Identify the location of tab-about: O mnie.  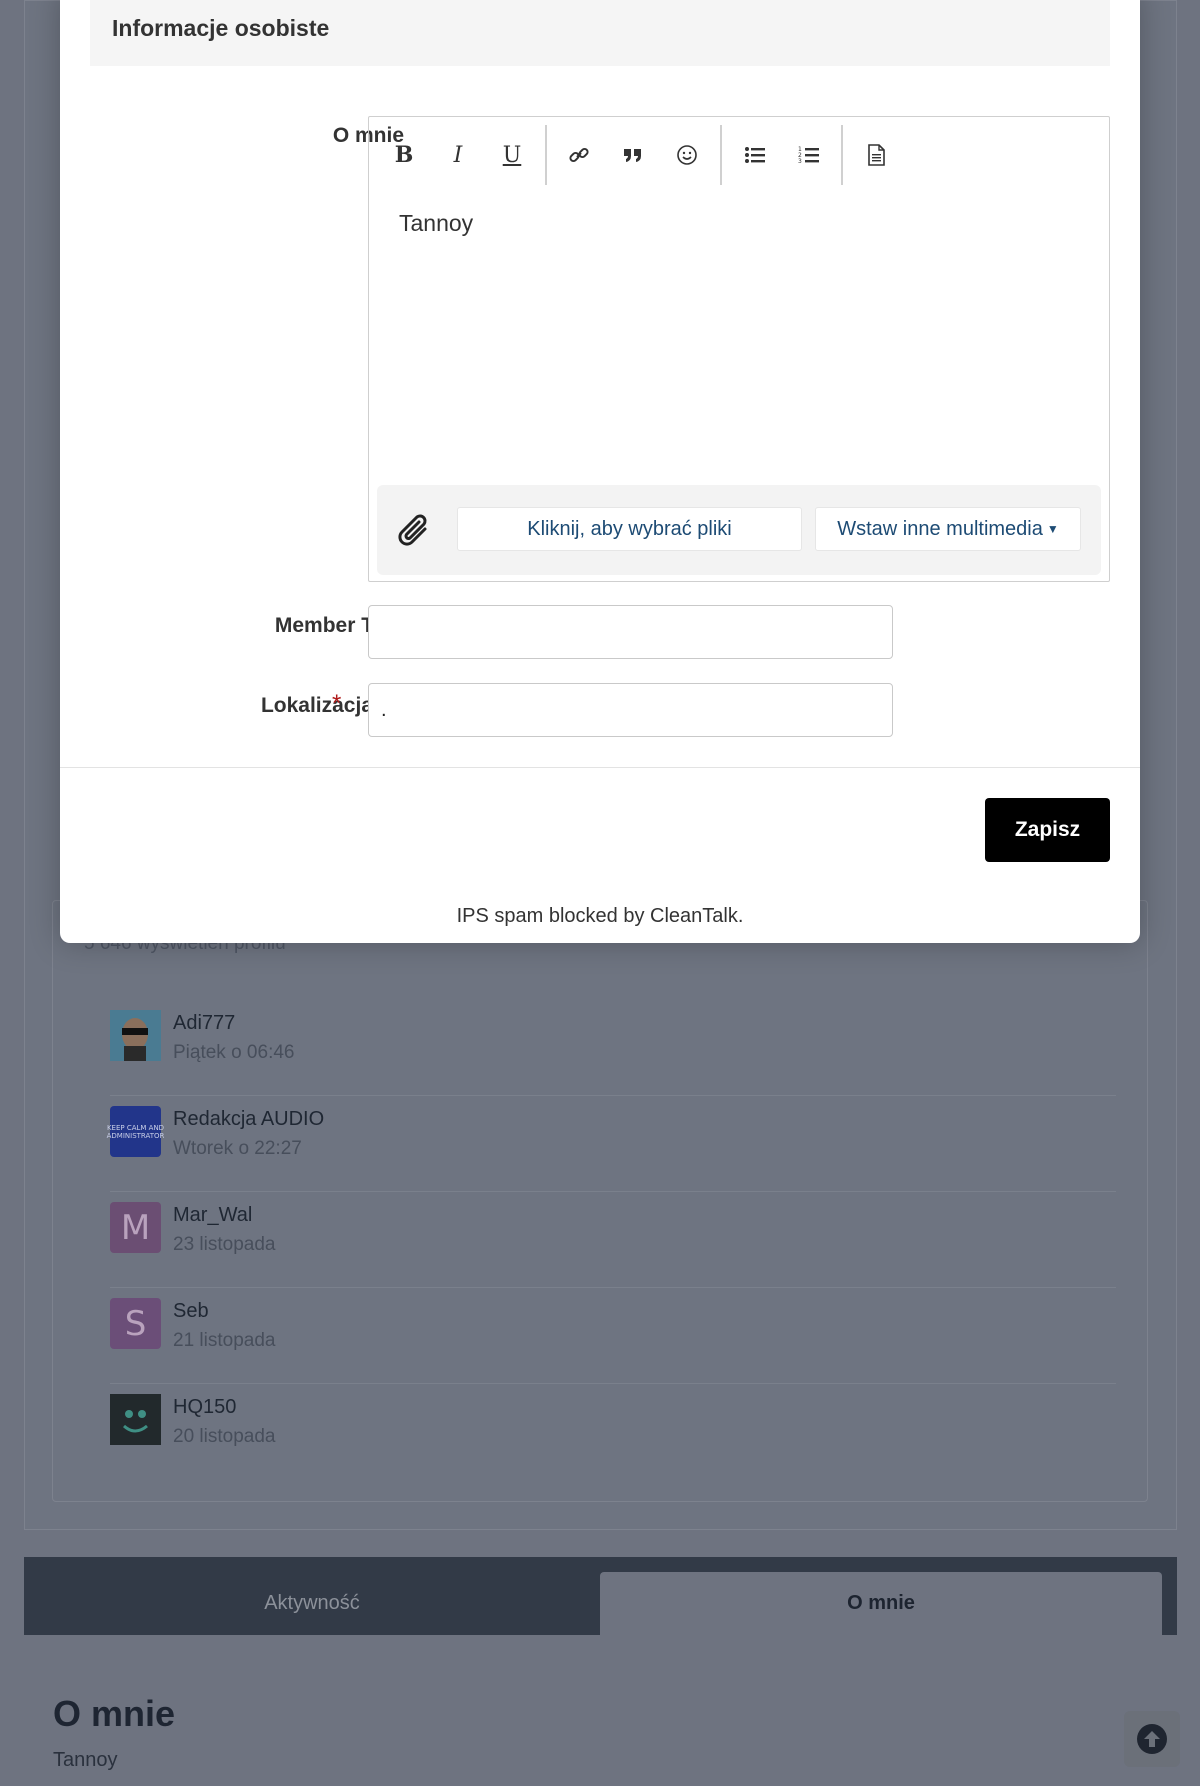
(881, 1603).